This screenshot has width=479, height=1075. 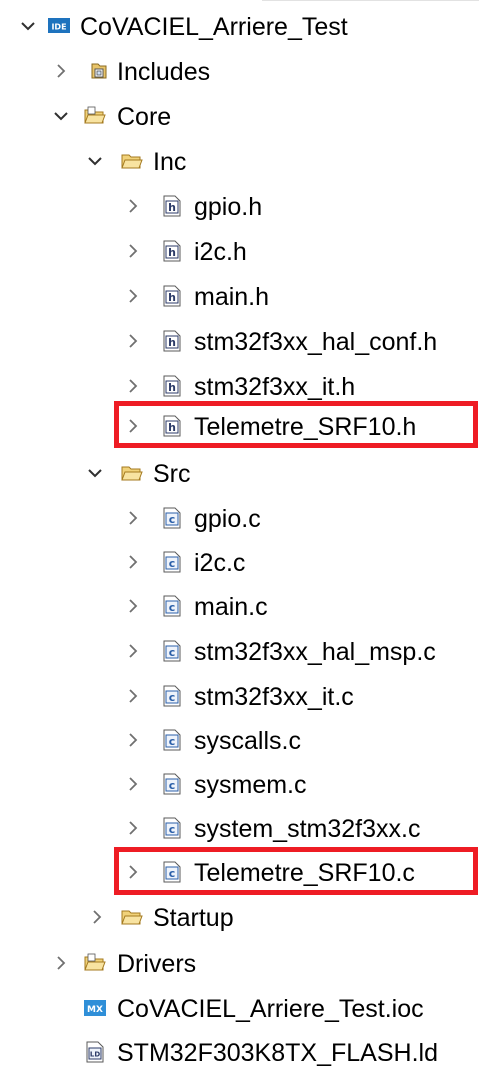 I want to click on tree-item-file: c sysmem.c, so click(x=239, y=785).